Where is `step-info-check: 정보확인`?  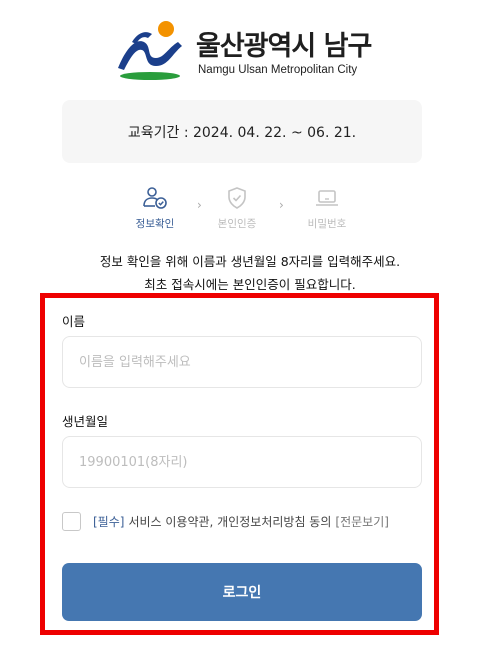 step-info-check: 정보확인 is located at coordinates (155, 208).